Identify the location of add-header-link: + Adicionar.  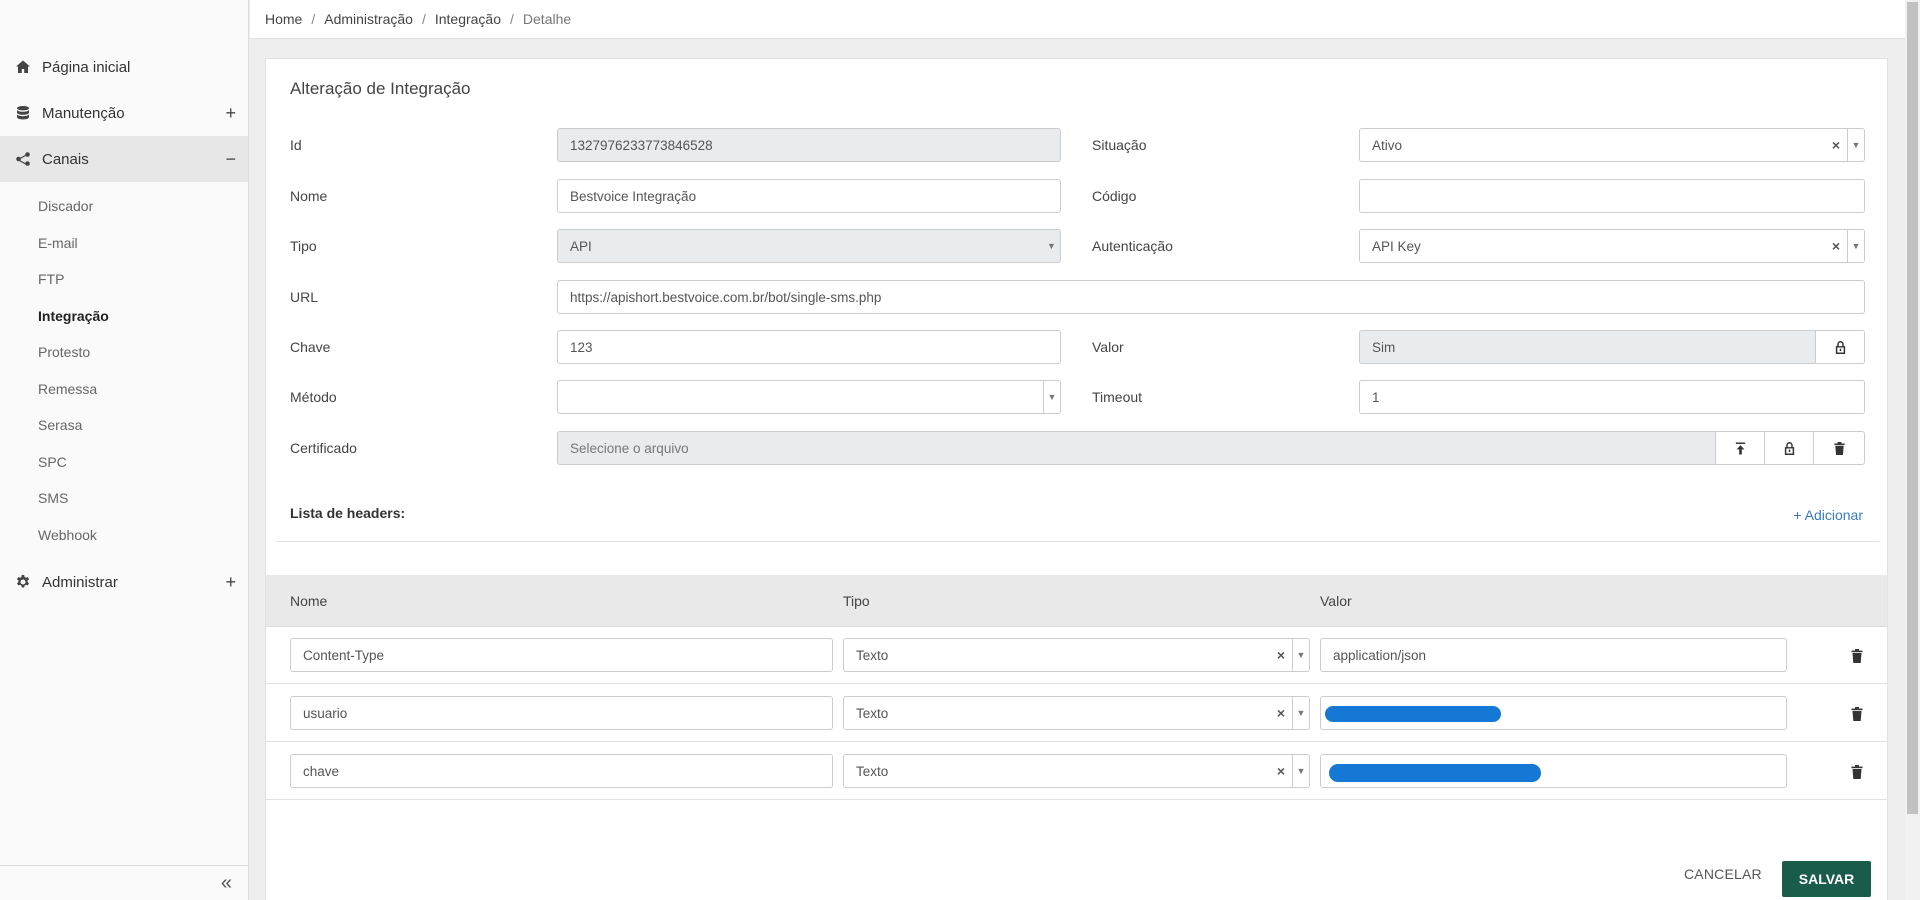
(1828, 515).